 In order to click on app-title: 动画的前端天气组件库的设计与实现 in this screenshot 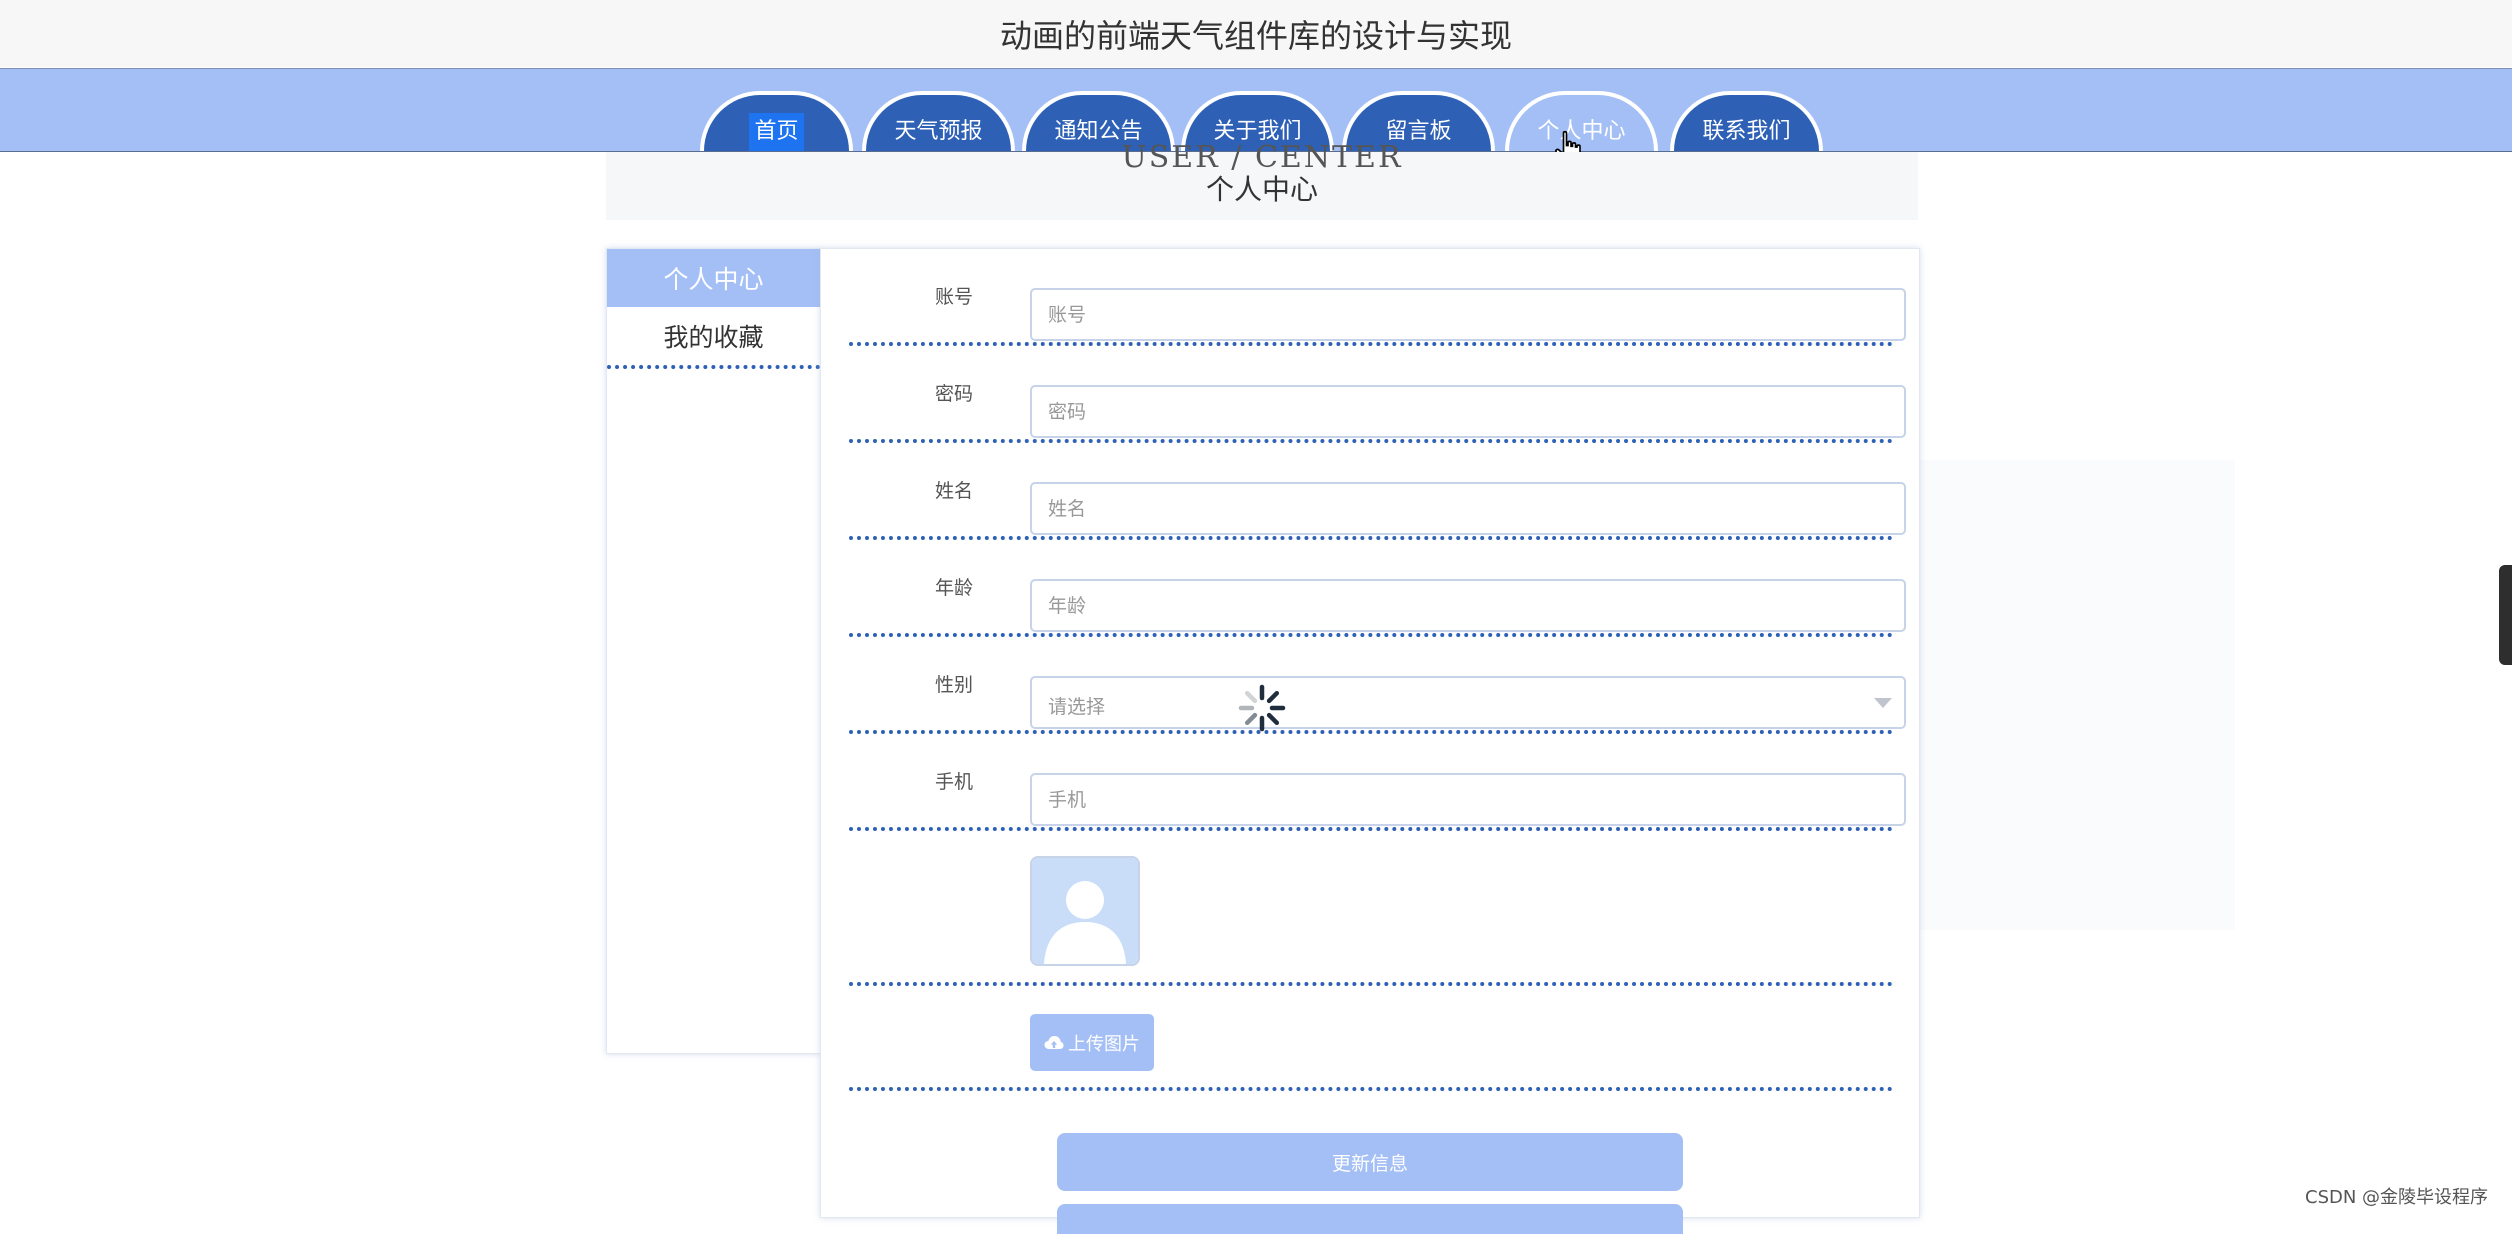, I will do `click(1255, 35)`.